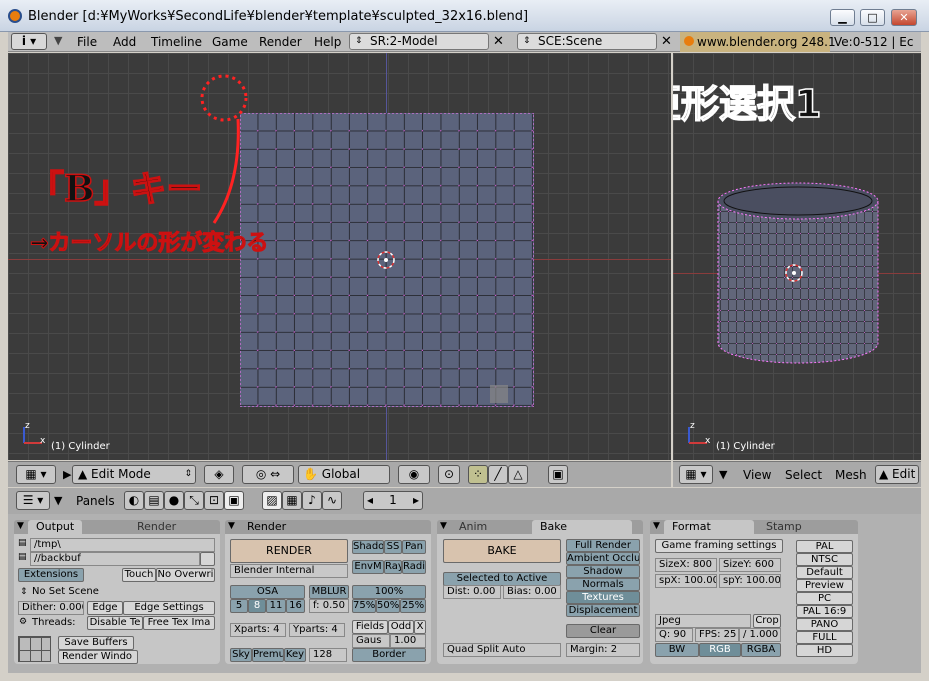 The image size is (929, 681). Describe the element at coordinates (824, 611) in the screenshot. I see `preset-pal-16-9: PAL 16:9` at that location.